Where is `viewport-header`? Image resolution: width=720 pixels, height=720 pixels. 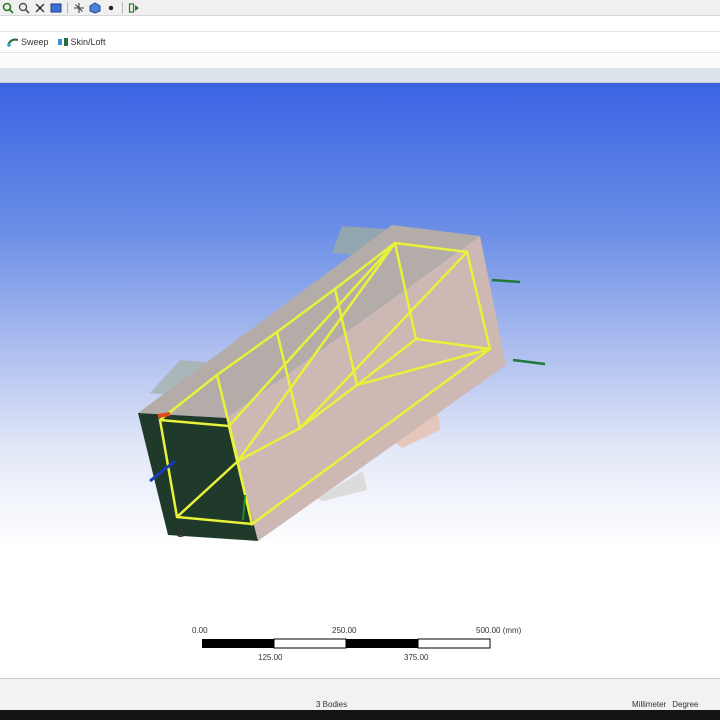 viewport-header is located at coordinates (360, 75).